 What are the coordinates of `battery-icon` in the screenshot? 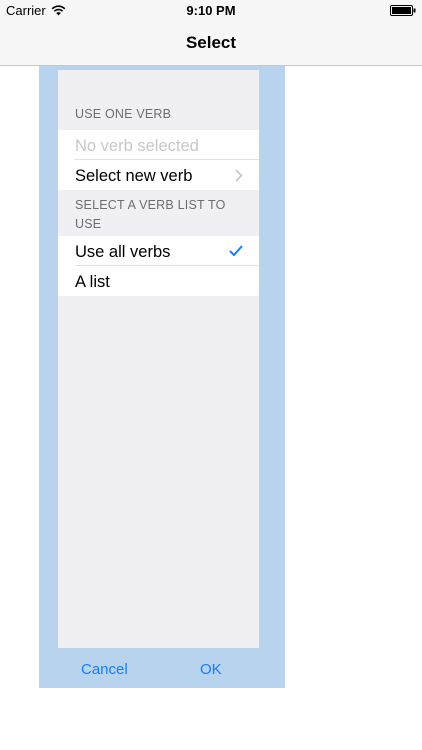 It's located at (403, 10).